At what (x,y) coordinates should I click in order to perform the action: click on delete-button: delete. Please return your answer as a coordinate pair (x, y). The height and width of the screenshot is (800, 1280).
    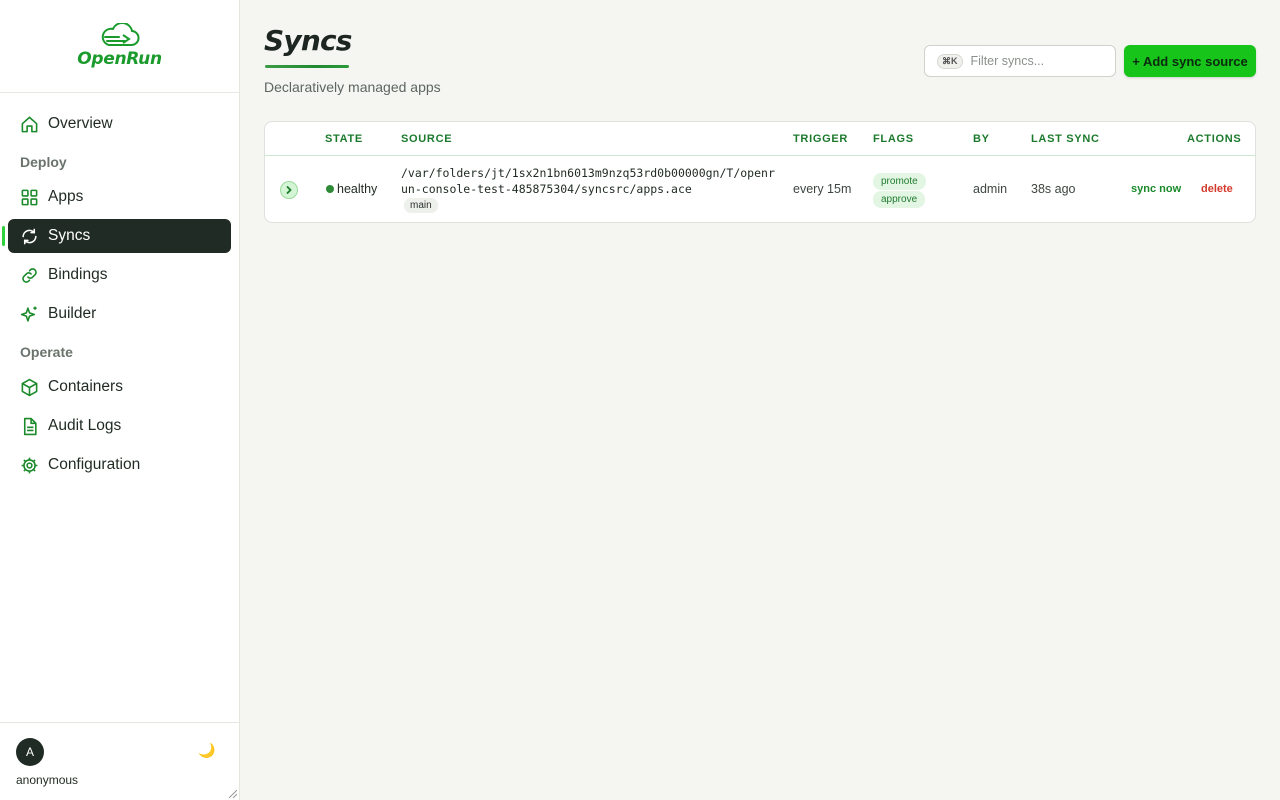
    Looking at the image, I should click on (1217, 189).